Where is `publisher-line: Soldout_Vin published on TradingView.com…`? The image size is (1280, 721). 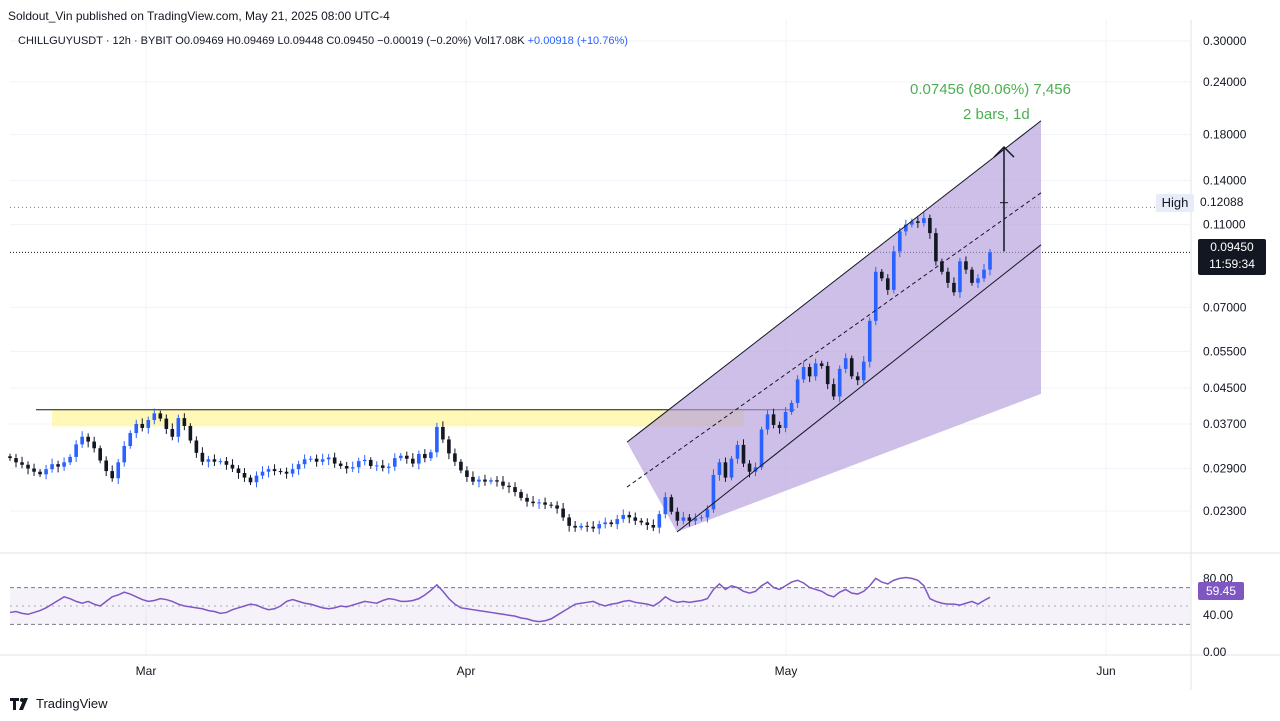
publisher-line: Soldout_Vin published on TradingView.com… is located at coordinates (199, 16).